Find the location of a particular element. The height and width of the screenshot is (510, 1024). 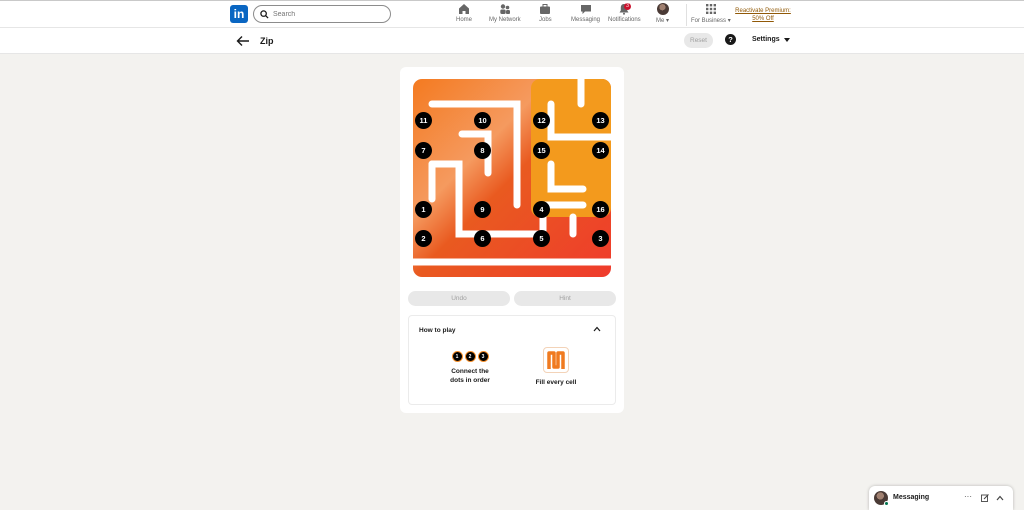

reset-button: Reset is located at coordinates (698, 40).